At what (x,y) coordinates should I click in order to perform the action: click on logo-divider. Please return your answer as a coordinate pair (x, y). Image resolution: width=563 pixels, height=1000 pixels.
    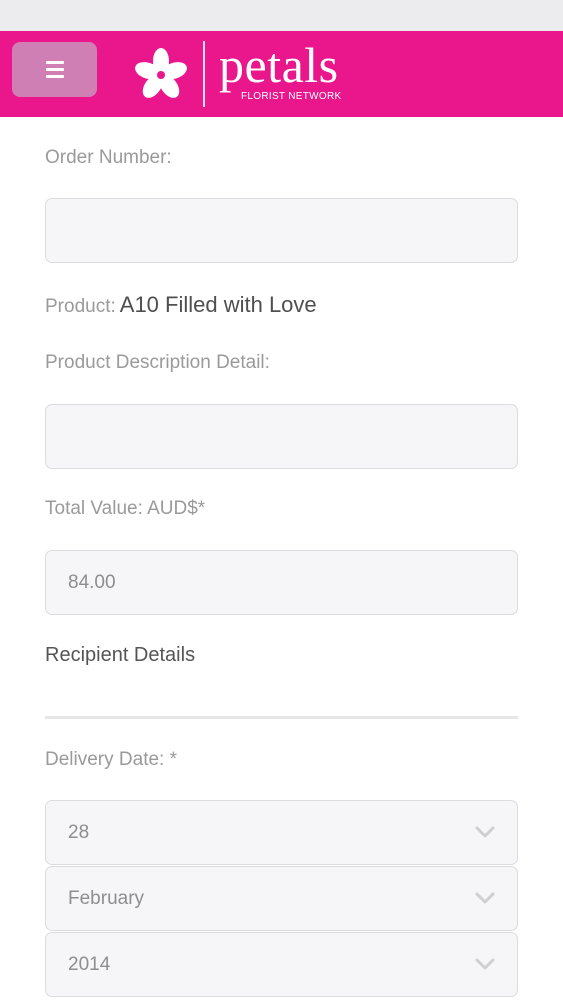
    Looking at the image, I should click on (204, 74).